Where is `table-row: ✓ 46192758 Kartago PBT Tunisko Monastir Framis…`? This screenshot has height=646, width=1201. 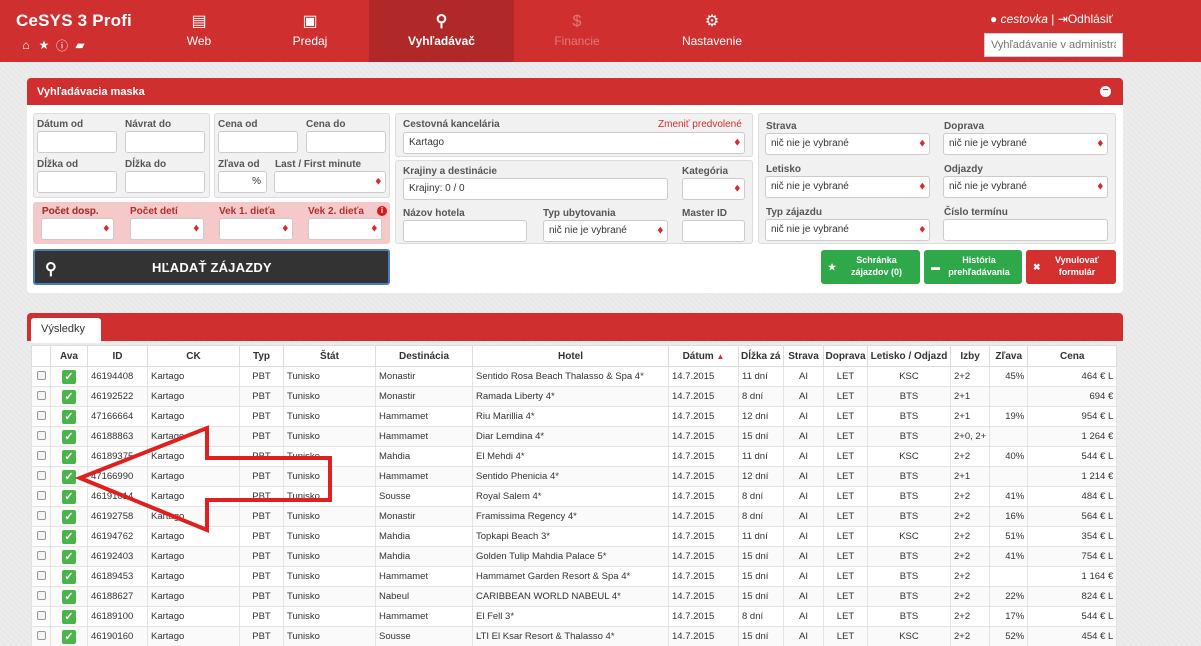 table-row: ✓ 46192758 Kartago PBT Tunisko Monastir Framis… is located at coordinates (574, 516).